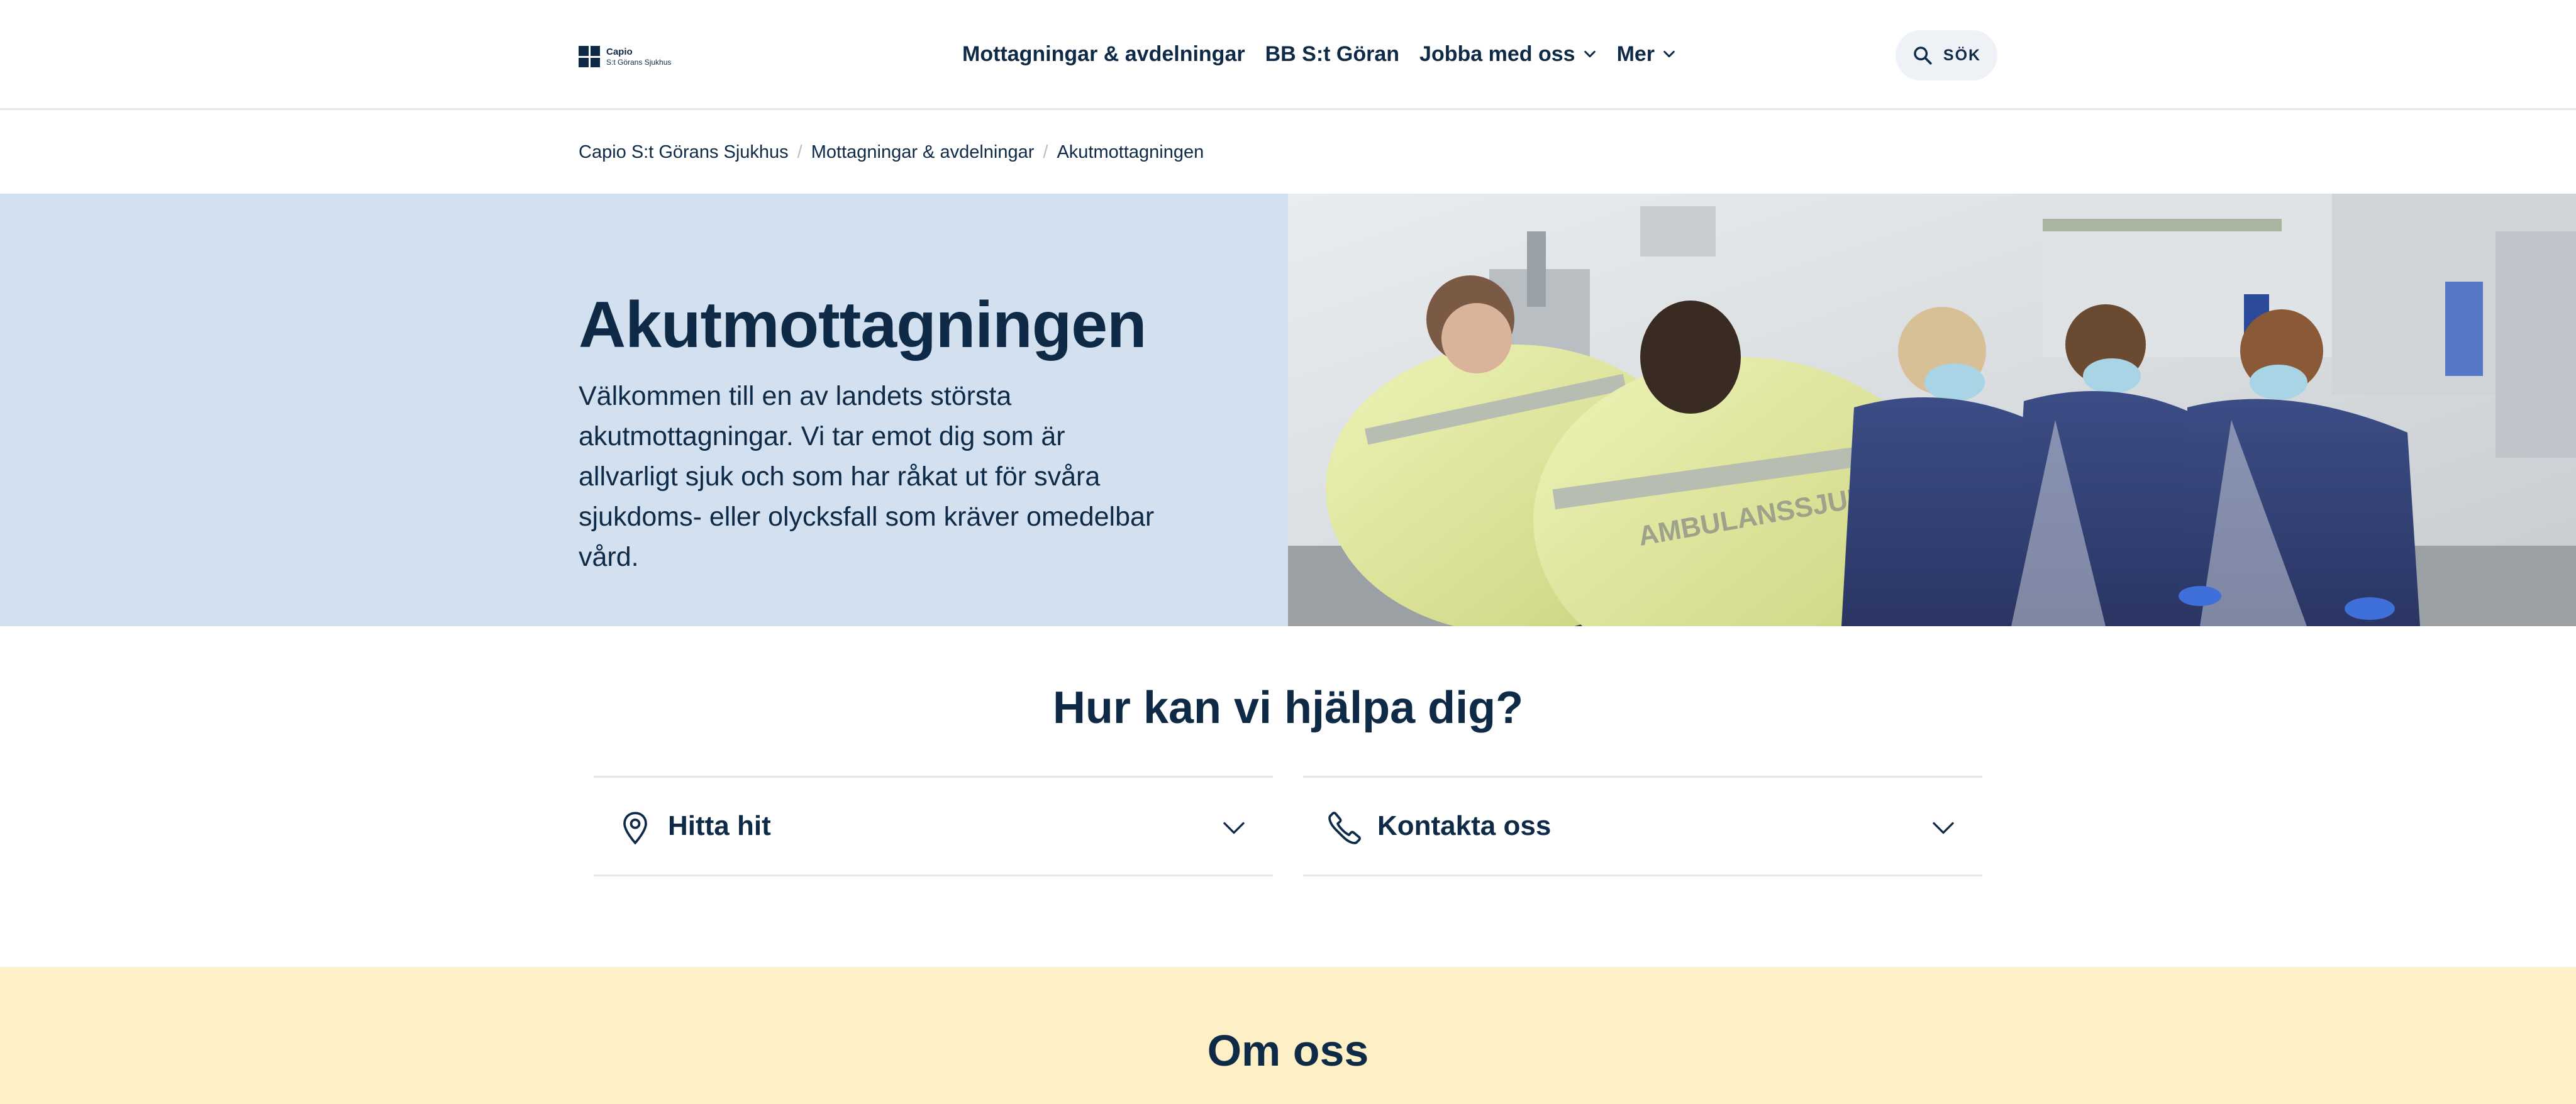 The image size is (2576, 1104). Describe the element at coordinates (635, 829) in the screenshot. I see `map-pin-icon` at that location.